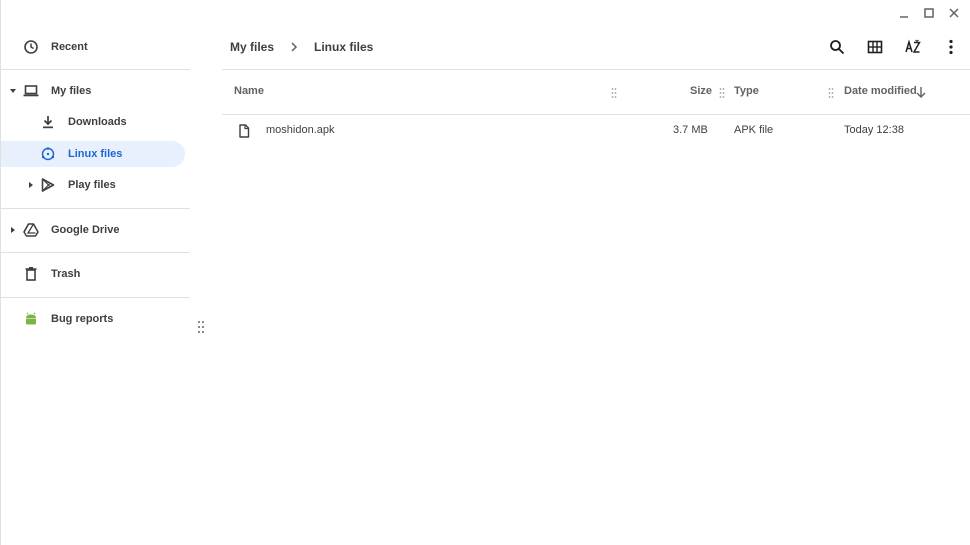  What do you see at coordinates (48, 185) in the screenshot?
I see `play-icon` at bounding box center [48, 185].